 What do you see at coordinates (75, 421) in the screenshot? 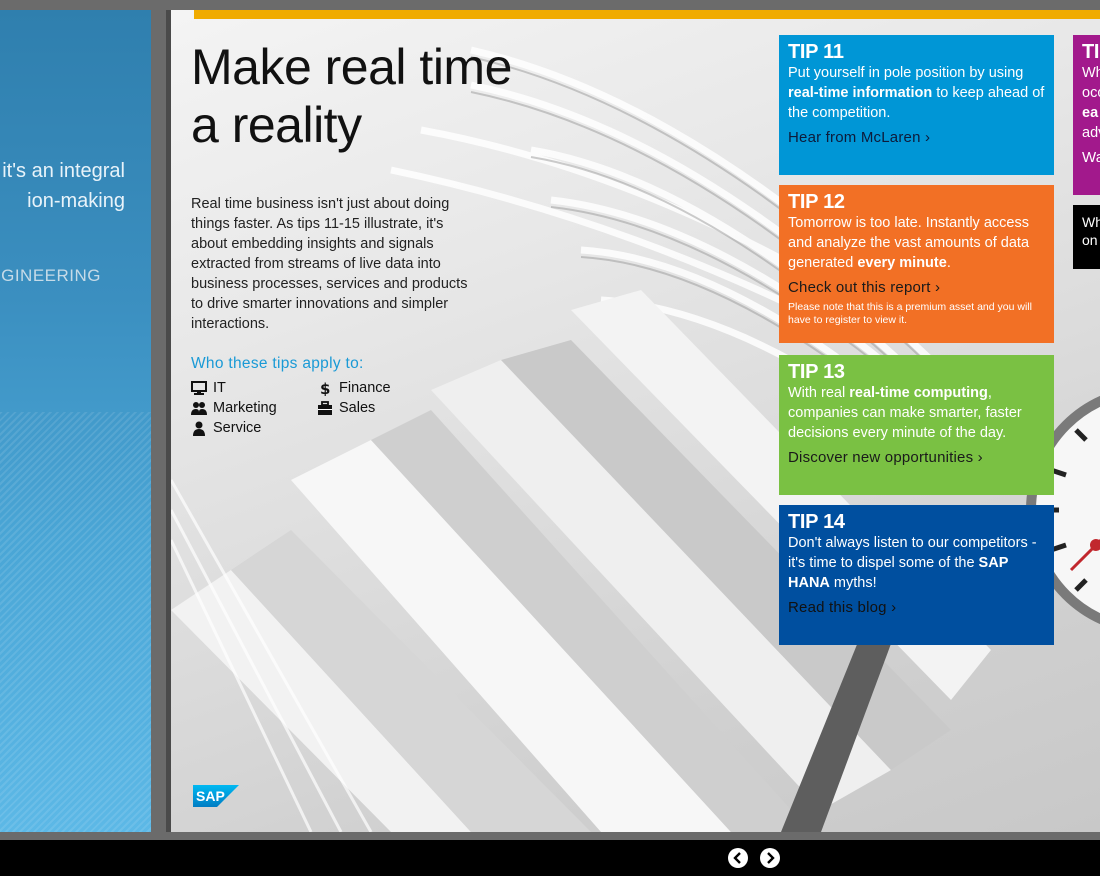
I see `previous-page-edge: it's an integral ion-making NGINEERING` at bounding box center [75, 421].